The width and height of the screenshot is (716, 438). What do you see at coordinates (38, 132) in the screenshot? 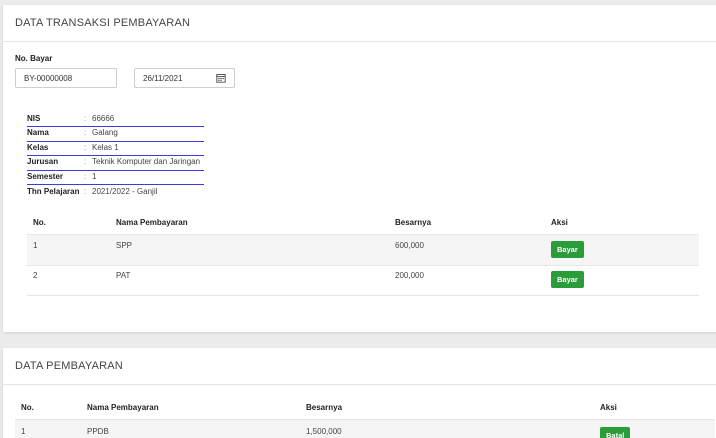
I see `info-key: Nama` at bounding box center [38, 132].